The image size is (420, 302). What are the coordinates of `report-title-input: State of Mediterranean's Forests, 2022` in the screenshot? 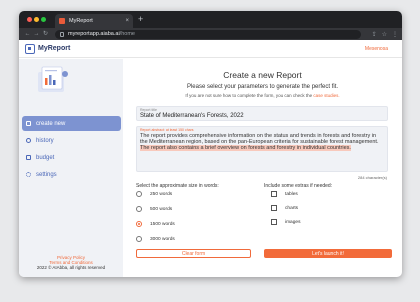 It's located at (192, 116).